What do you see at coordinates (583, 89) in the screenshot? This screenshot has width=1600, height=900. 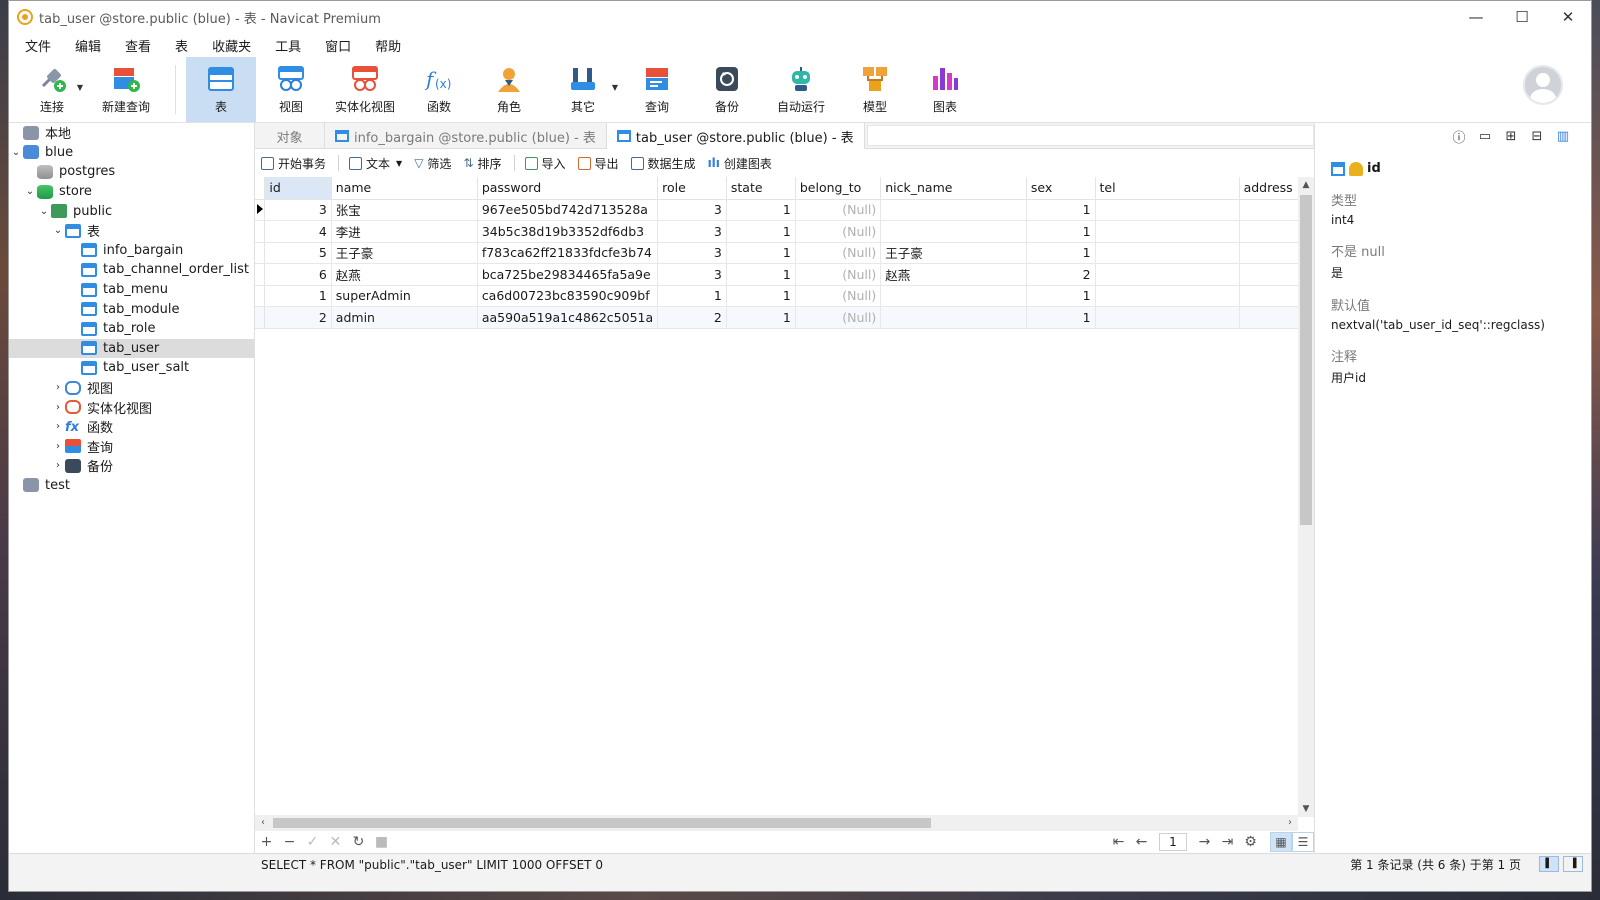 I see `other-button: 其它 ▼` at bounding box center [583, 89].